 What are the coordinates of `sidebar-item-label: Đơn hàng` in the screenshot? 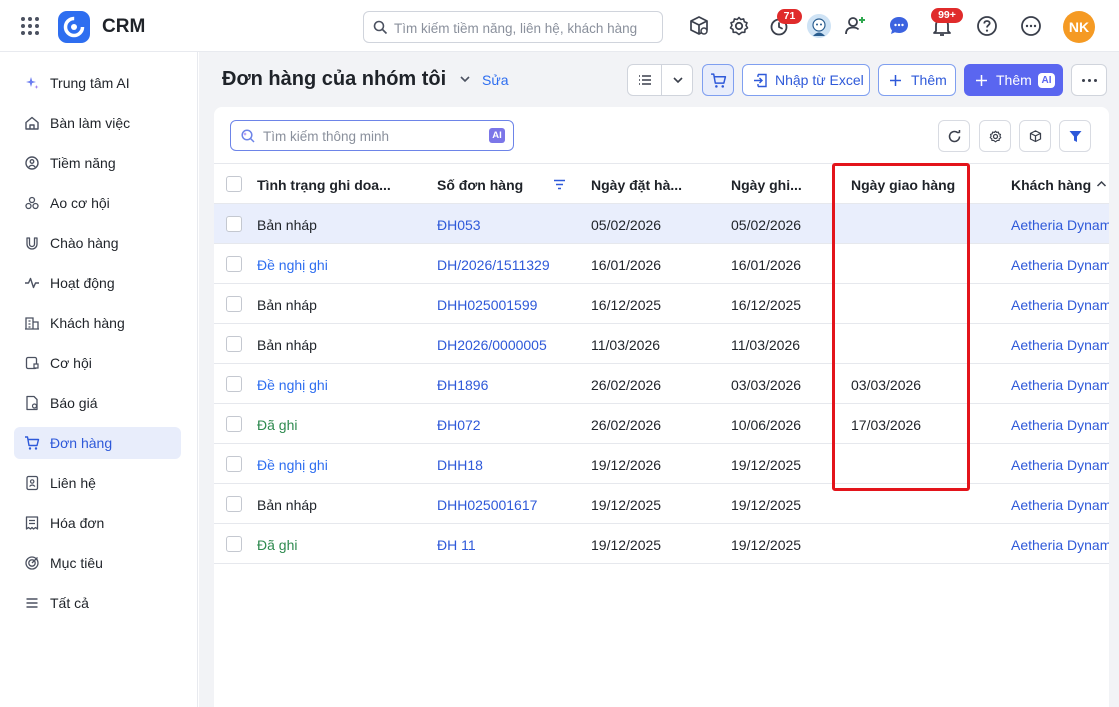 It's located at (81, 443).